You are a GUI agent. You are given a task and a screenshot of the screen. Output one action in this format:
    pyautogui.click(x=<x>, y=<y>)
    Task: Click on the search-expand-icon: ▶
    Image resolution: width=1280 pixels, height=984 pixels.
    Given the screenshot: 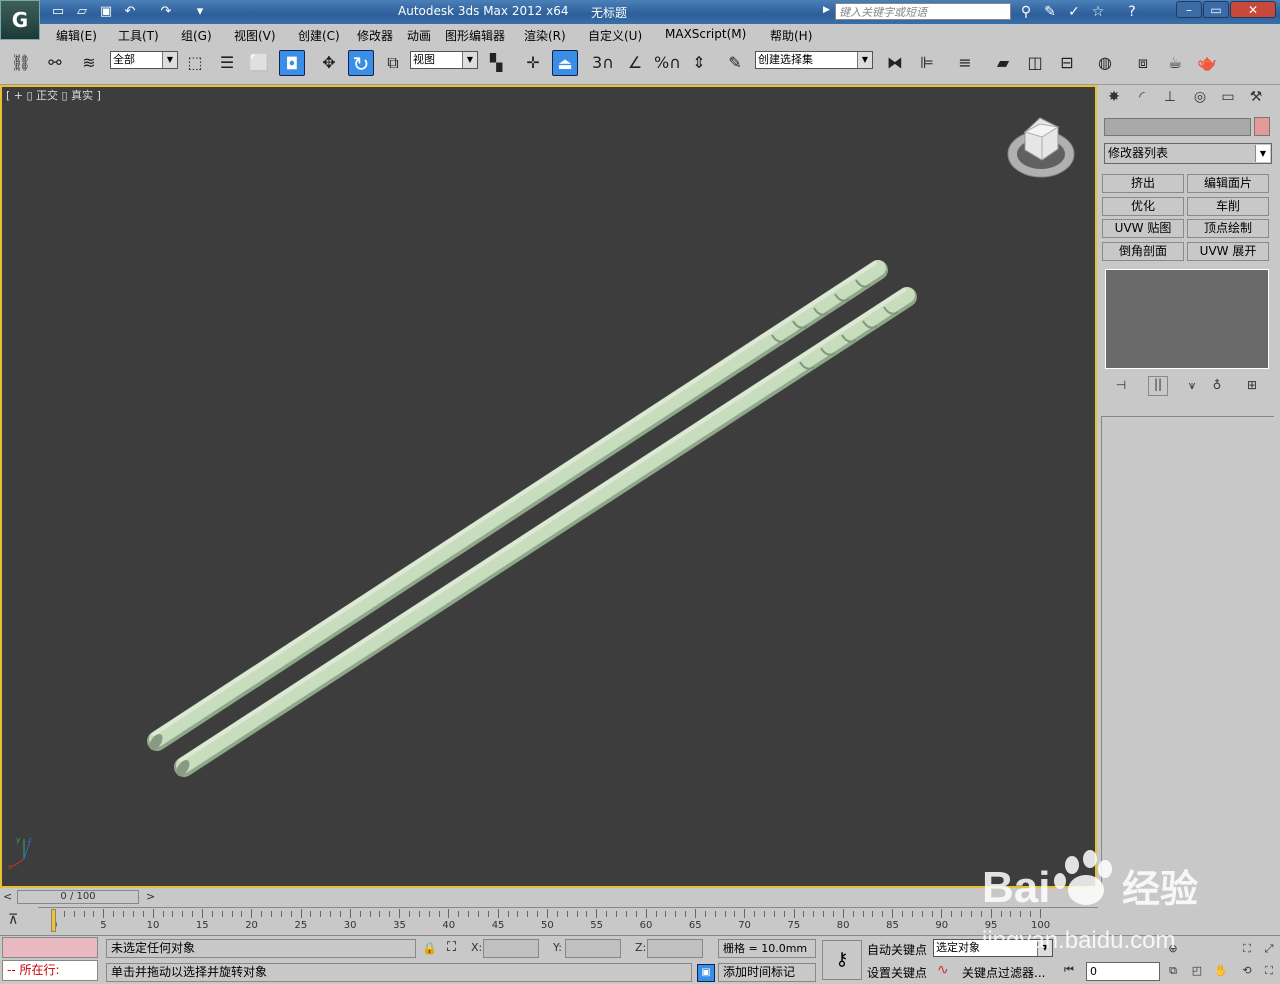 What is the action you would take?
    pyautogui.click(x=826, y=10)
    